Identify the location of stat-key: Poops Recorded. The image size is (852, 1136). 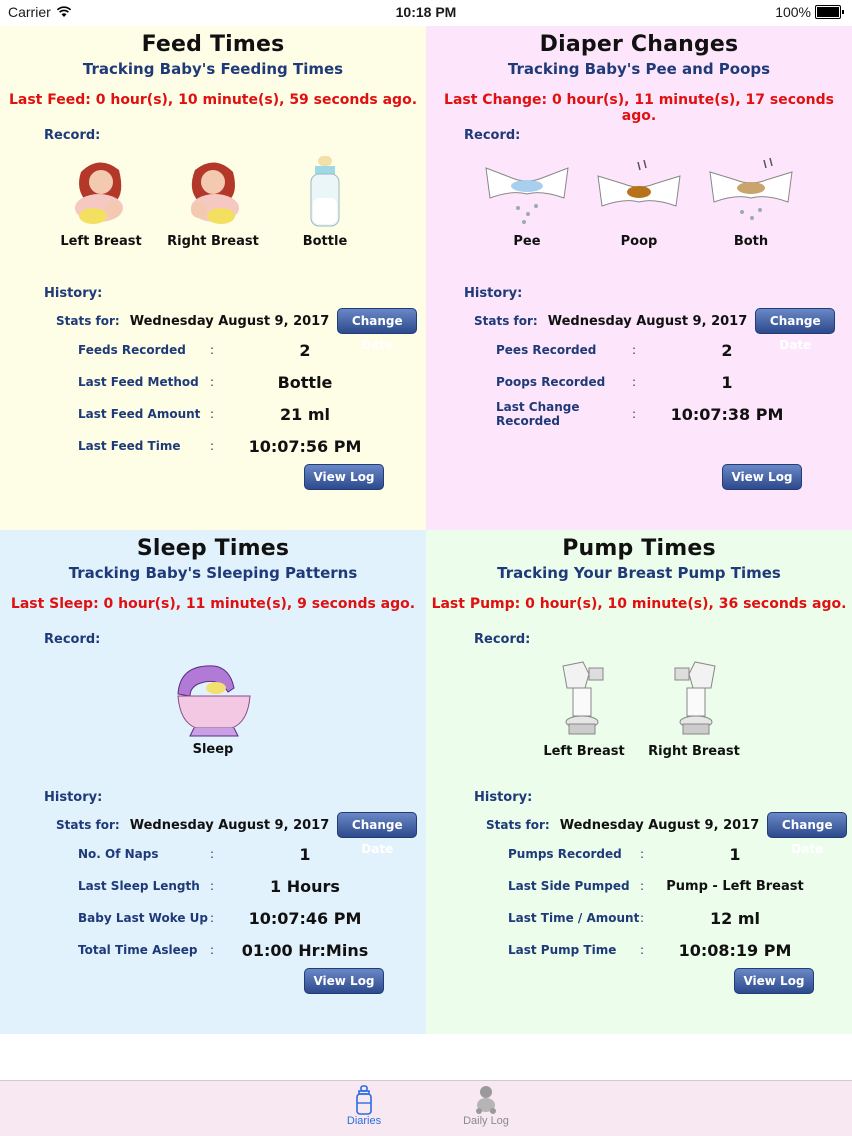
(551, 382).